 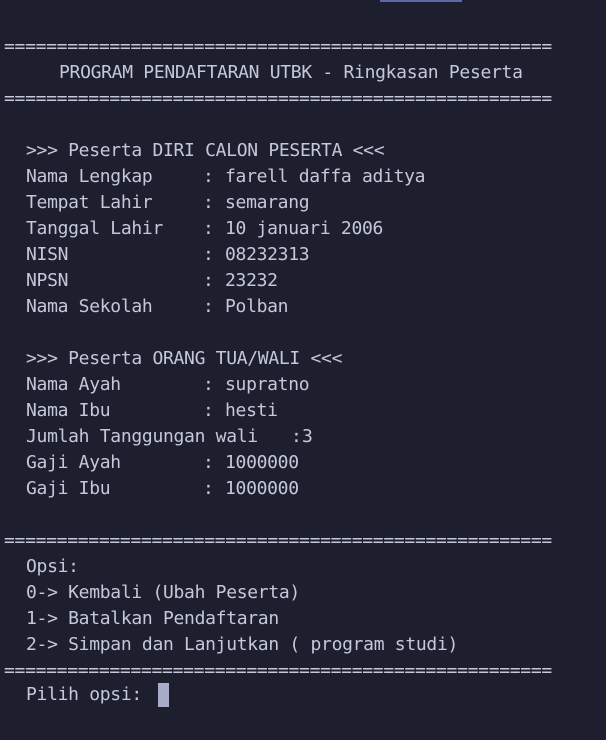 What do you see at coordinates (307, 436) in the screenshot?
I see `field-value: 3` at bounding box center [307, 436].